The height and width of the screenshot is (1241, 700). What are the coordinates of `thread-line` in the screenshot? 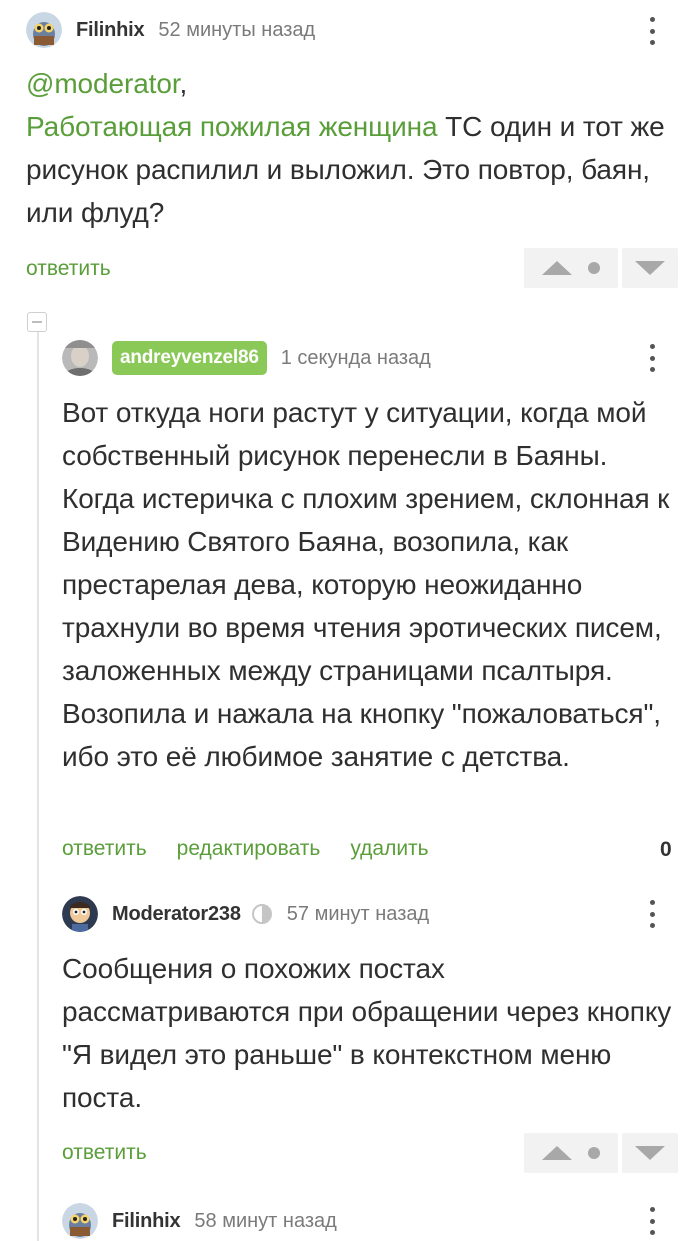 It's located at (38, 781).